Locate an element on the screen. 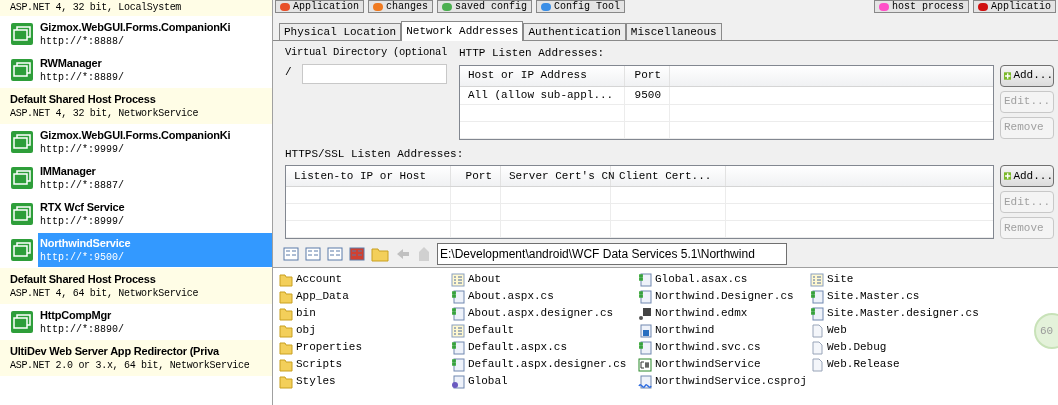 The image size is (1058, 405). file-item: Site is located at coordinates (895, 279).